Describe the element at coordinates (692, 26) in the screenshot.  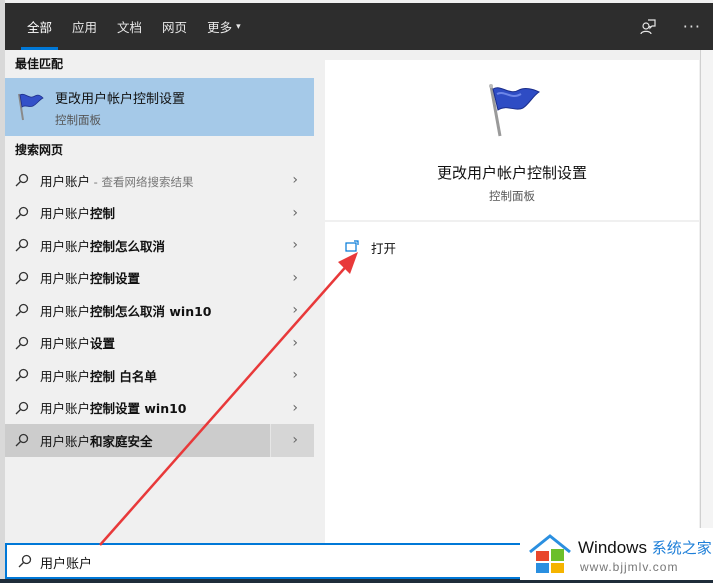
I see `ellipsis-icon: ···` at that location.